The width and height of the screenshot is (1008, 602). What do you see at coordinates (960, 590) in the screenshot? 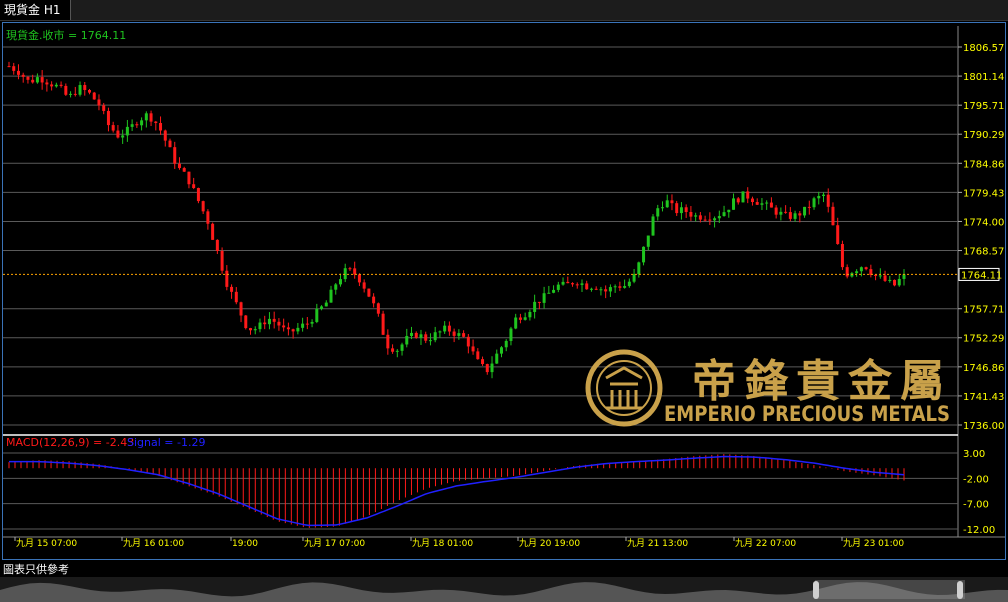
I see `scroll-handle-right` at bounding box center [960, 590].